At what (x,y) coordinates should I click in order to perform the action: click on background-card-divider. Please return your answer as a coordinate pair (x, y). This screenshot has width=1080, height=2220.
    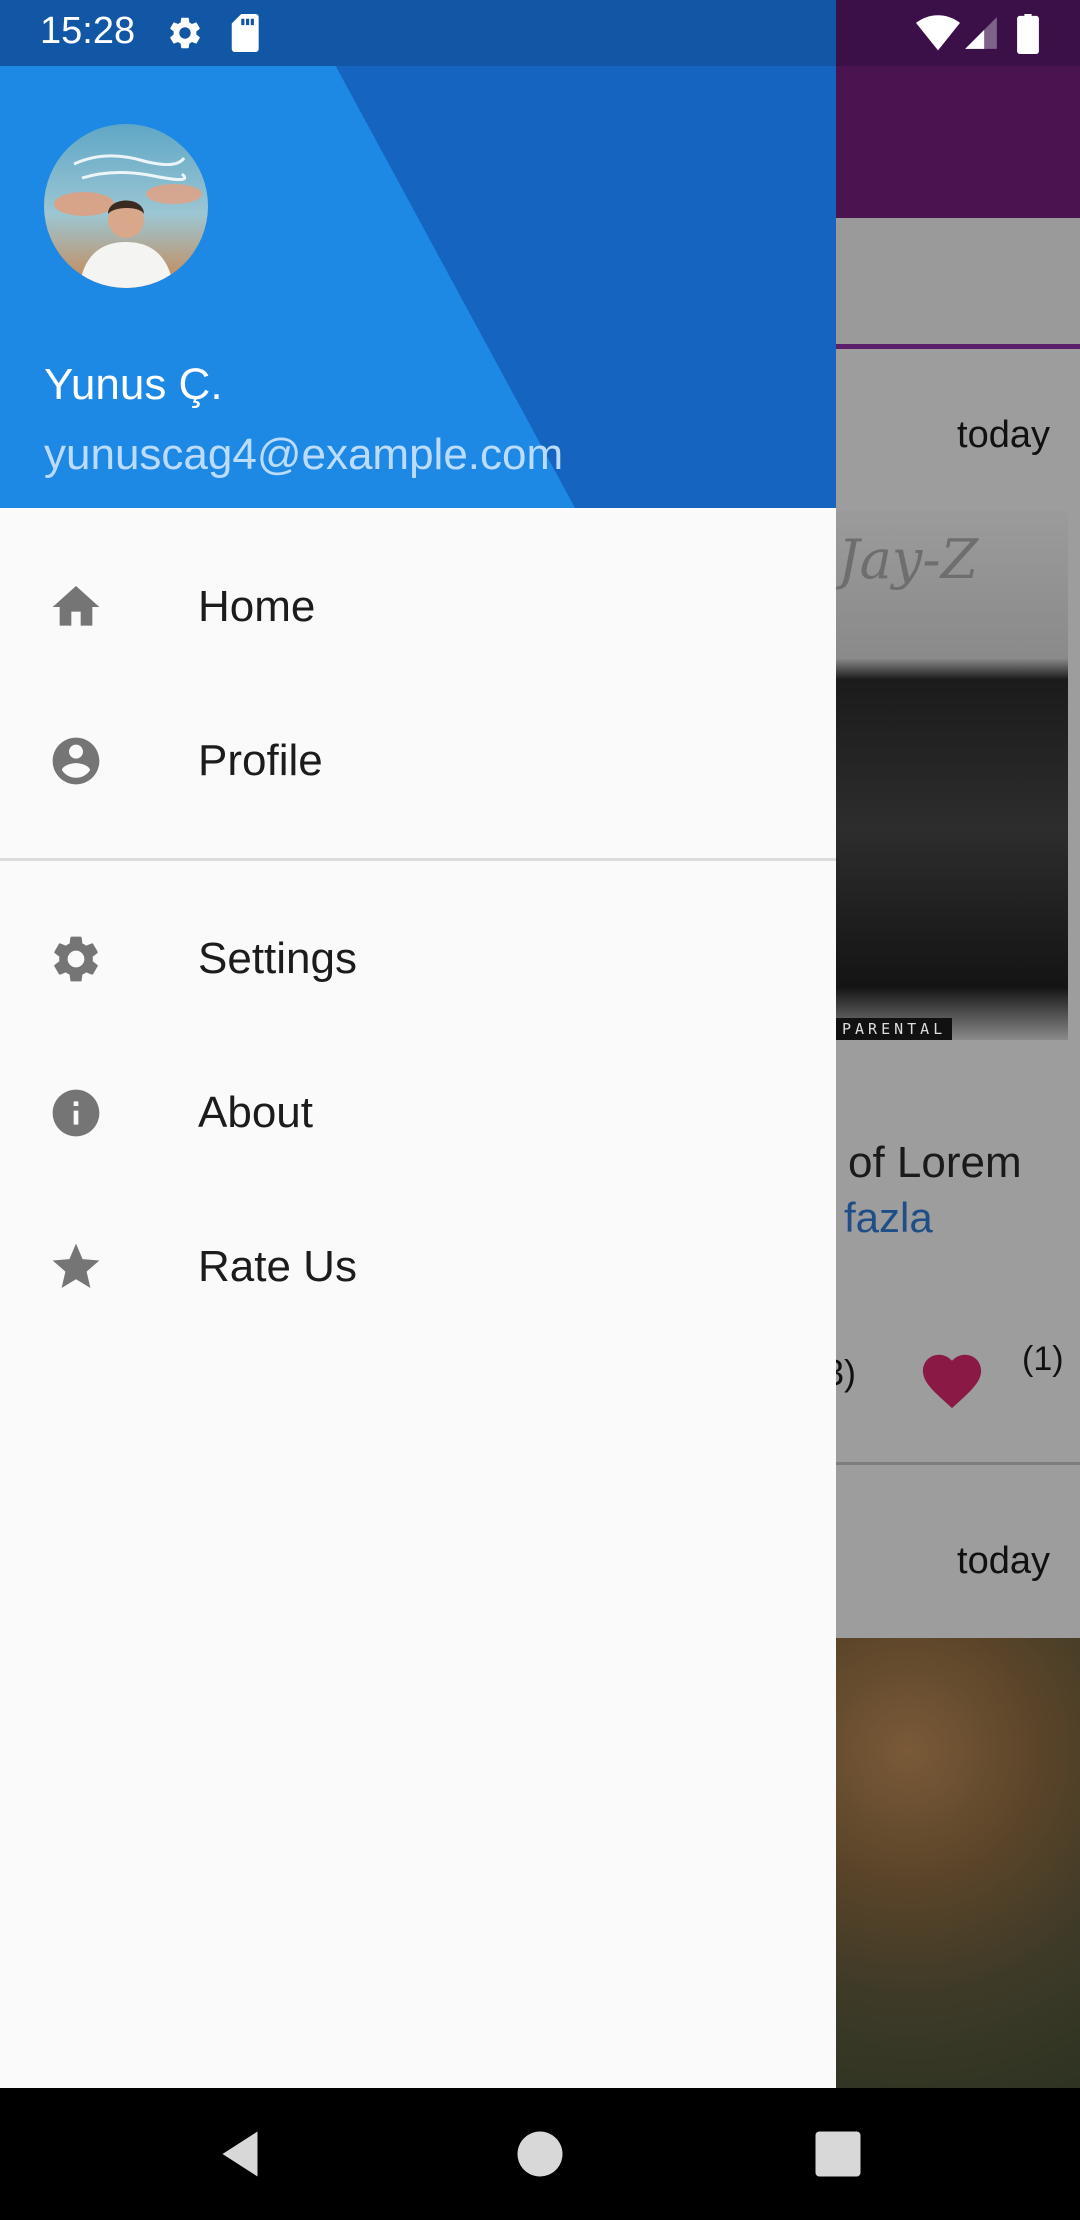
    Looking at the image, I should click on (958, 1463).